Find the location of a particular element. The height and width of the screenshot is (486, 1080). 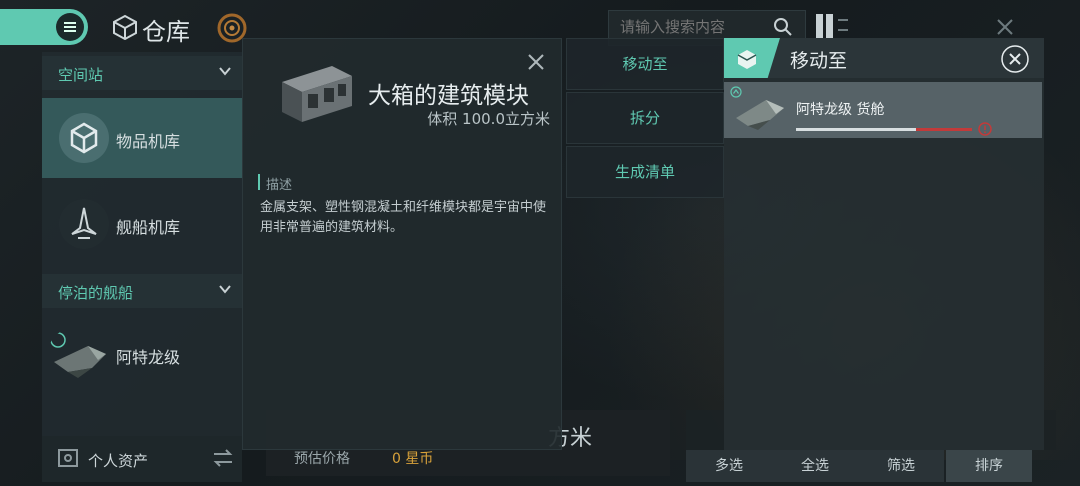

filter-button: 筛选 is located at coordinates (901, 466).